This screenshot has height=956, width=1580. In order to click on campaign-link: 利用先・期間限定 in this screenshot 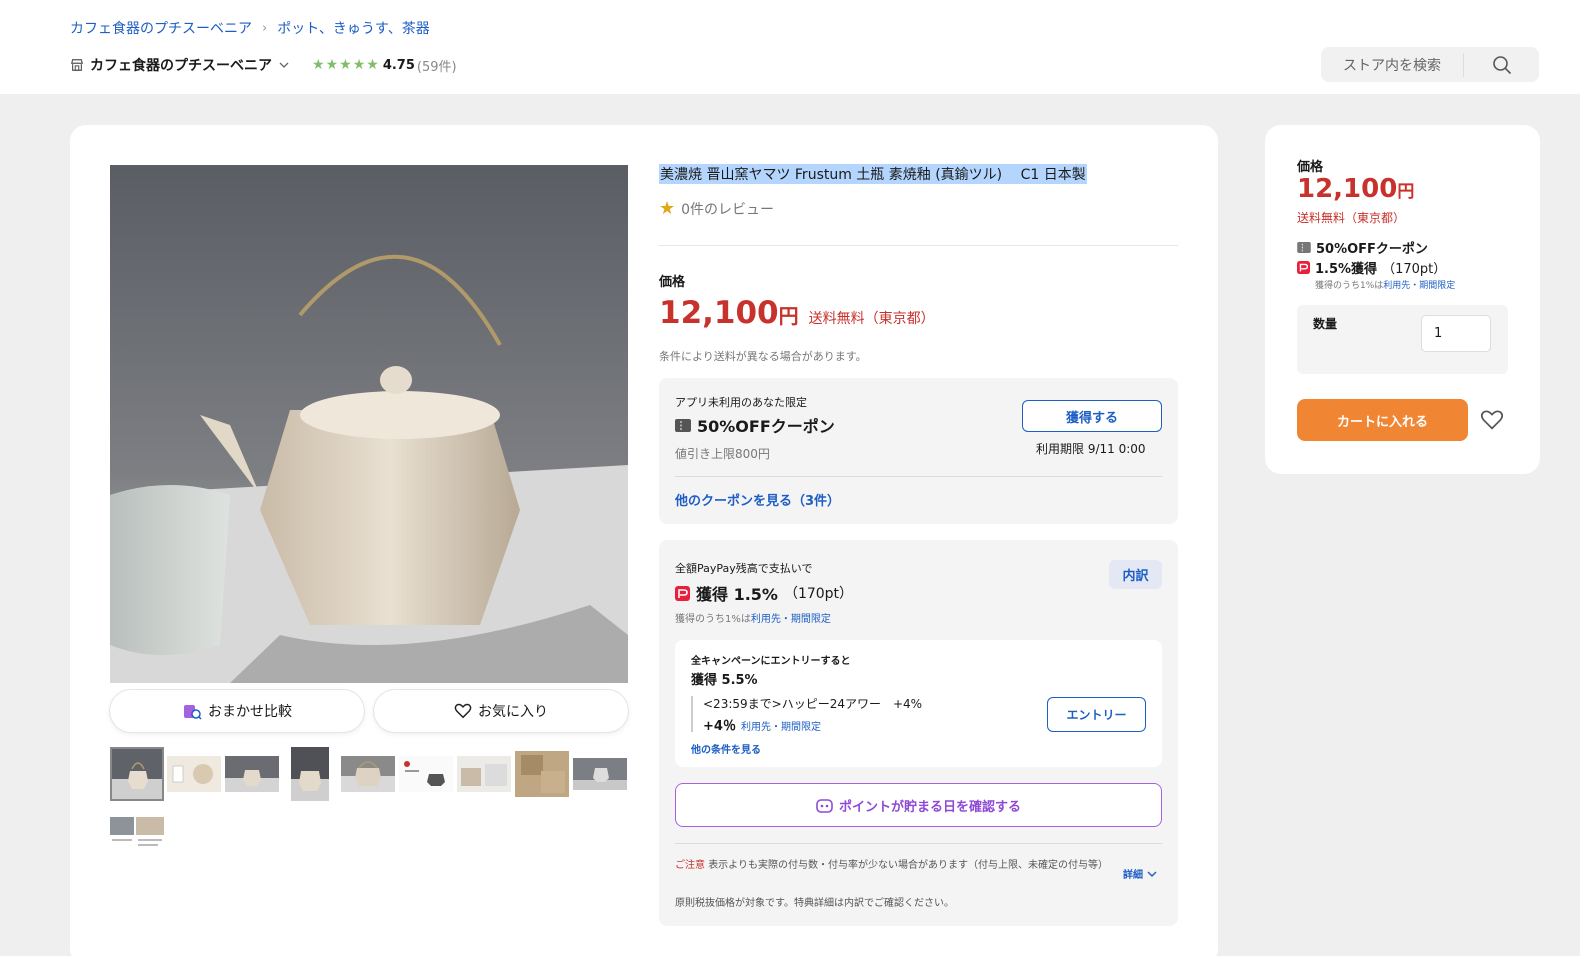, I will do `click(781, 725)`.